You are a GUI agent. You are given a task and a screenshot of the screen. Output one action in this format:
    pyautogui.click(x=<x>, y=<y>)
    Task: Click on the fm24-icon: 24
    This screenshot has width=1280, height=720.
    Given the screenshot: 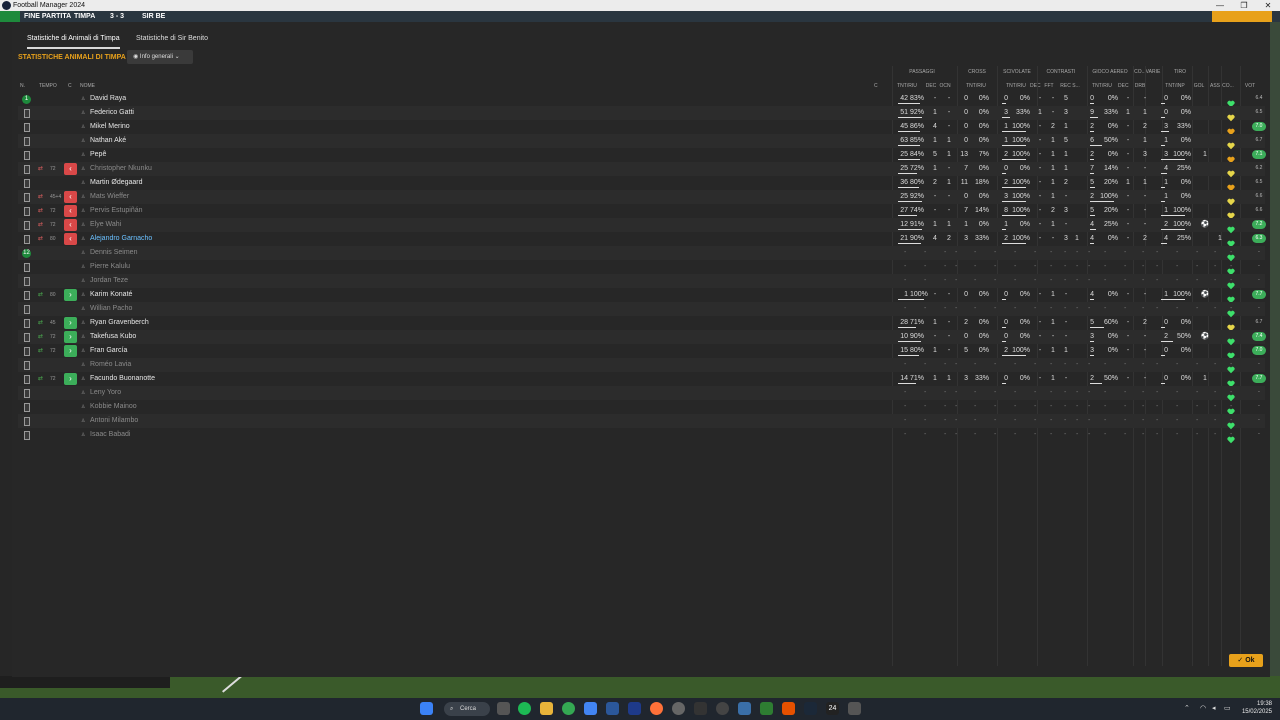 What is the action you would take?
    pyautogui.click(x=832, y=708)
    